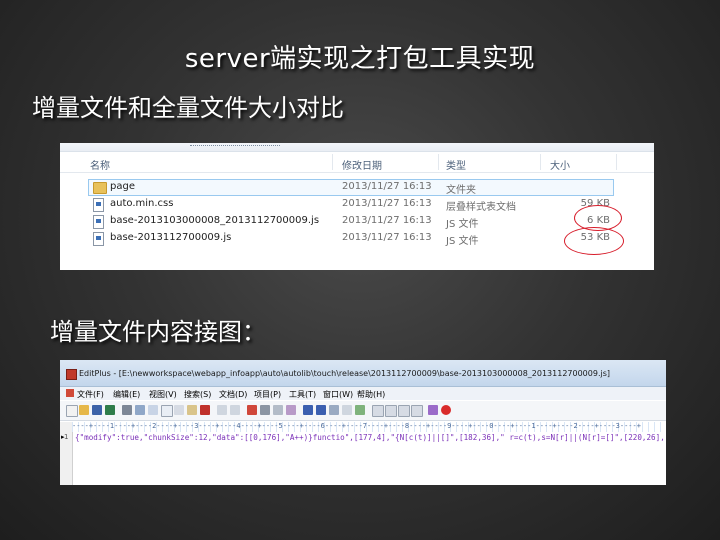 The height and width of the screenshot is (540, 720). Describe the element at coordinates (252, 410) in the screenshot. I see `find-icon` at that location.